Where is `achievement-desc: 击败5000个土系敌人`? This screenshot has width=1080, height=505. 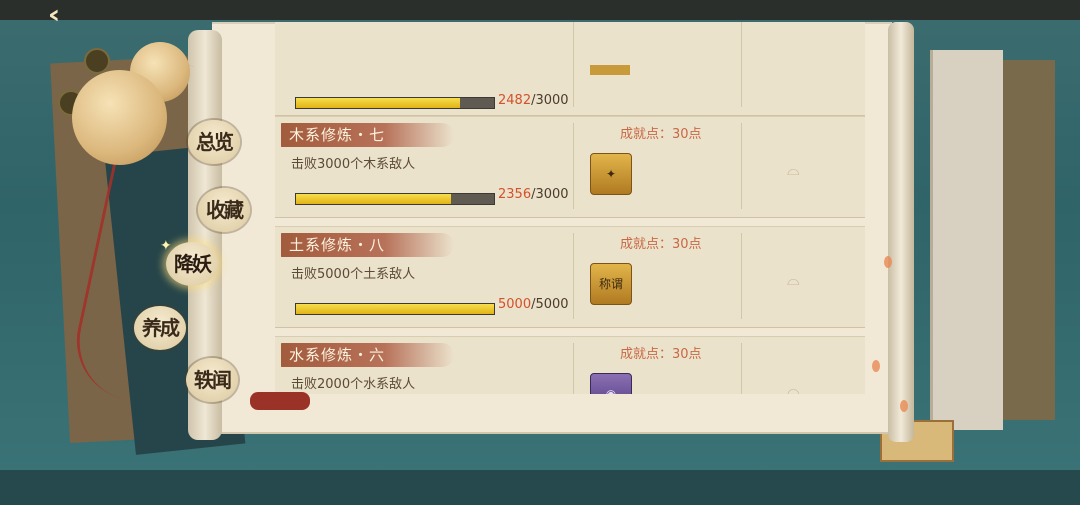 achievement-desc: 击败5000个土系敌人 is located at coordinates (353, 274).